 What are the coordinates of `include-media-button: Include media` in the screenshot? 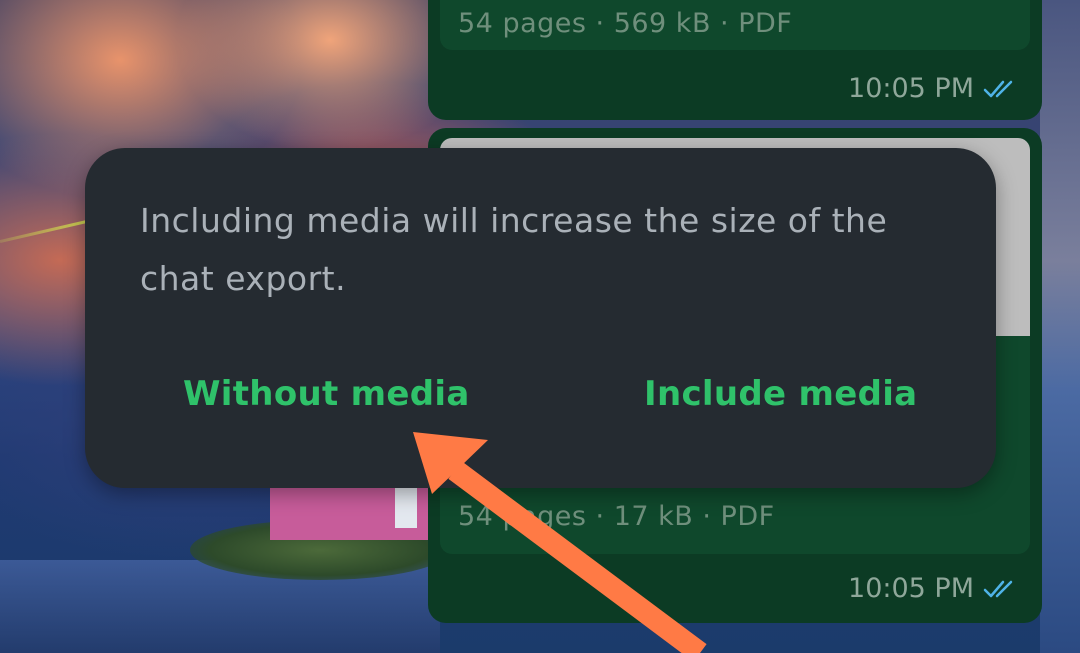 It's located at (780, 394).